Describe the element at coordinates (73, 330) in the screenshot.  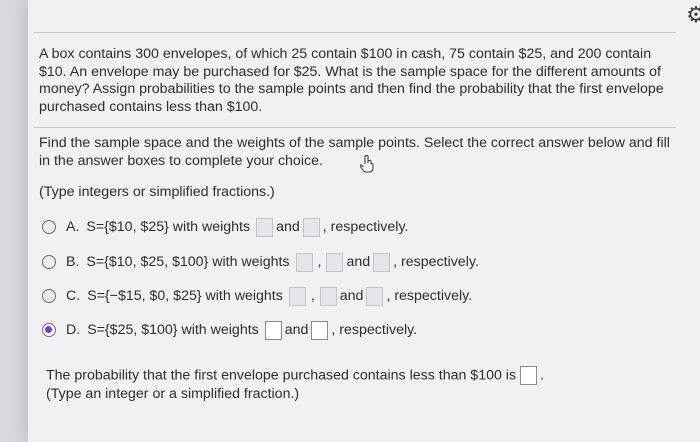
I see `option-letter: D.` at that location.